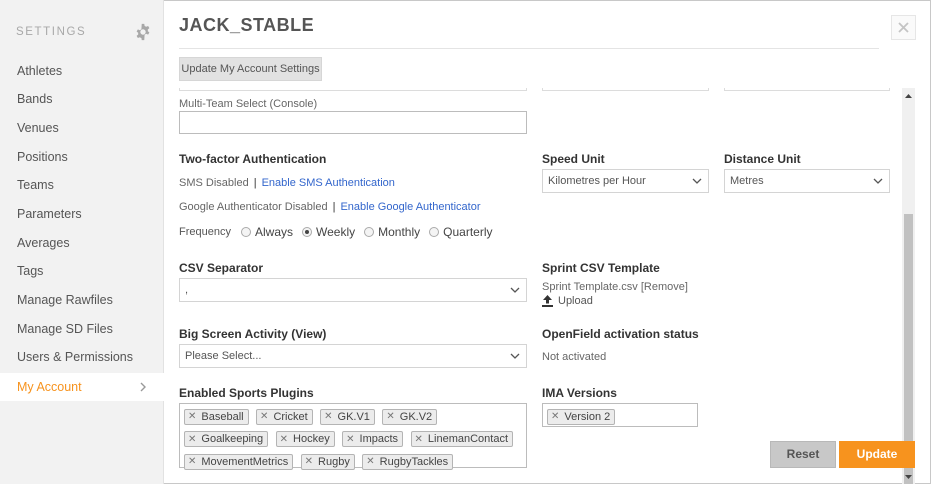 The width and height of the screenshot is (931, 484). Describe the element at coordinates (214, 183) in the screenshot. I see `sms-status: SMS Disabled` at that location.